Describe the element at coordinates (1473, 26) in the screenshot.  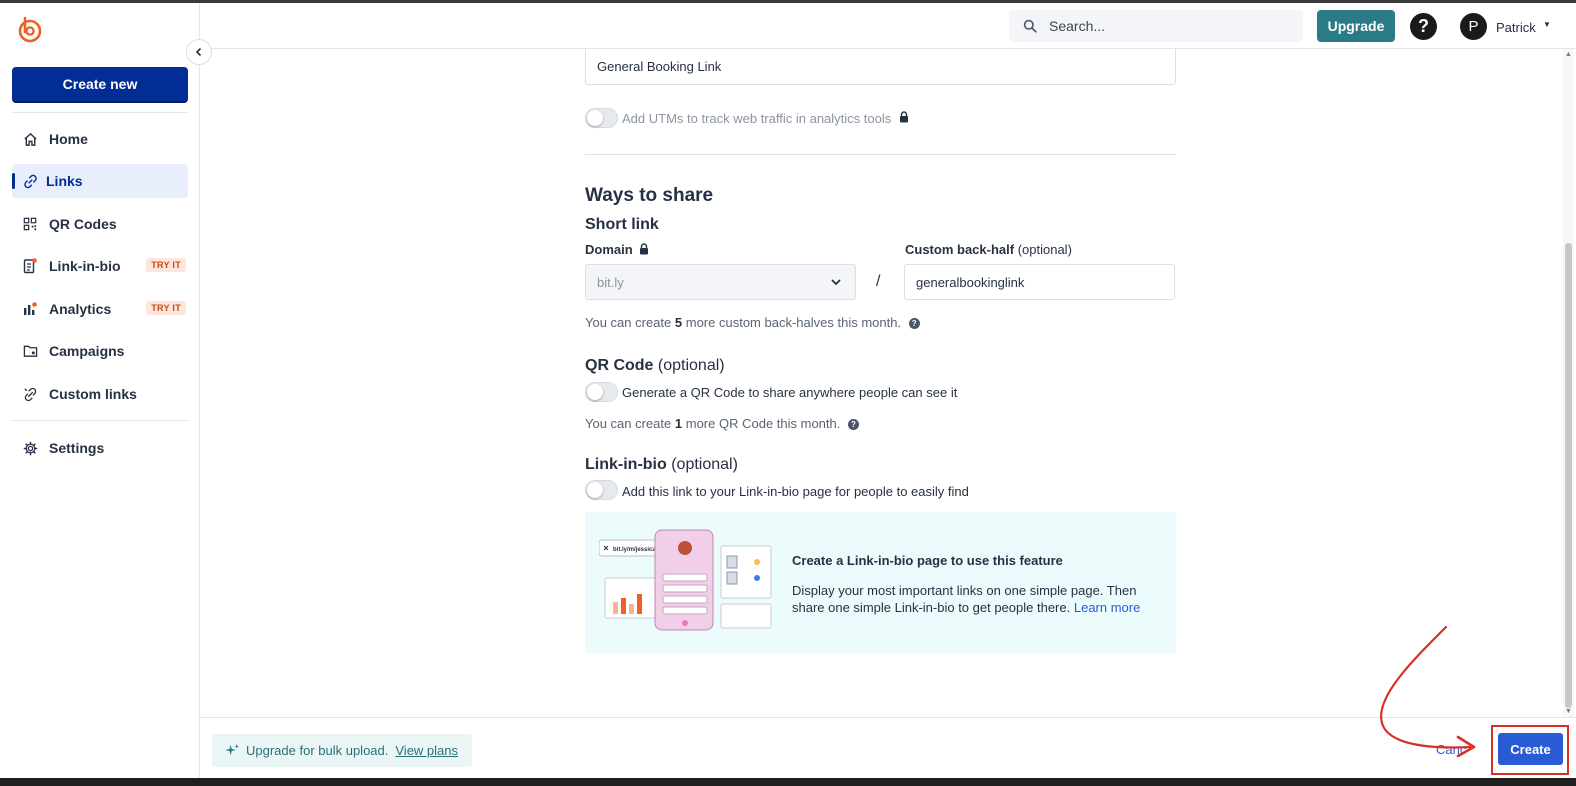
I see `avatar: P` at that location.